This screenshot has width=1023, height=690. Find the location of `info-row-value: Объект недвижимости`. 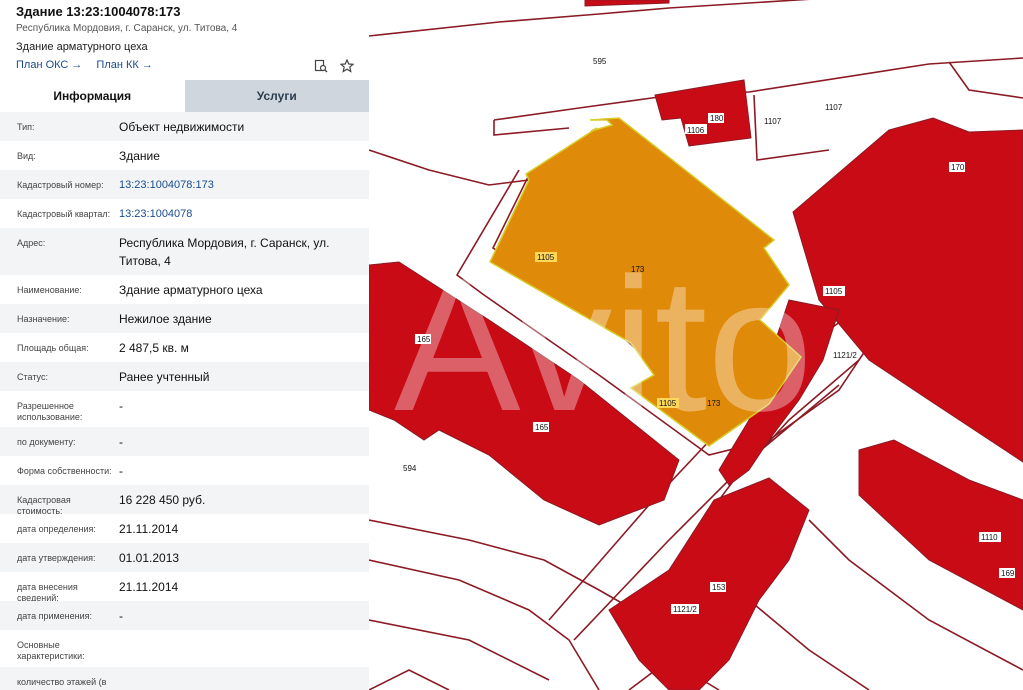

info-row-value: Объект недвижимости is located at coordinates (182, 127).